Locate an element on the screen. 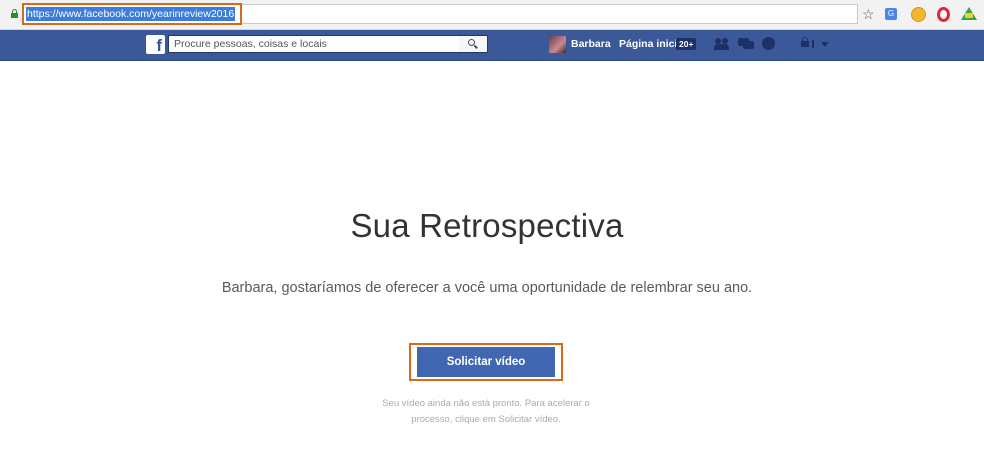 This screenshot has height=460, width=984. opera-icon is located at coordinates (943, 14).